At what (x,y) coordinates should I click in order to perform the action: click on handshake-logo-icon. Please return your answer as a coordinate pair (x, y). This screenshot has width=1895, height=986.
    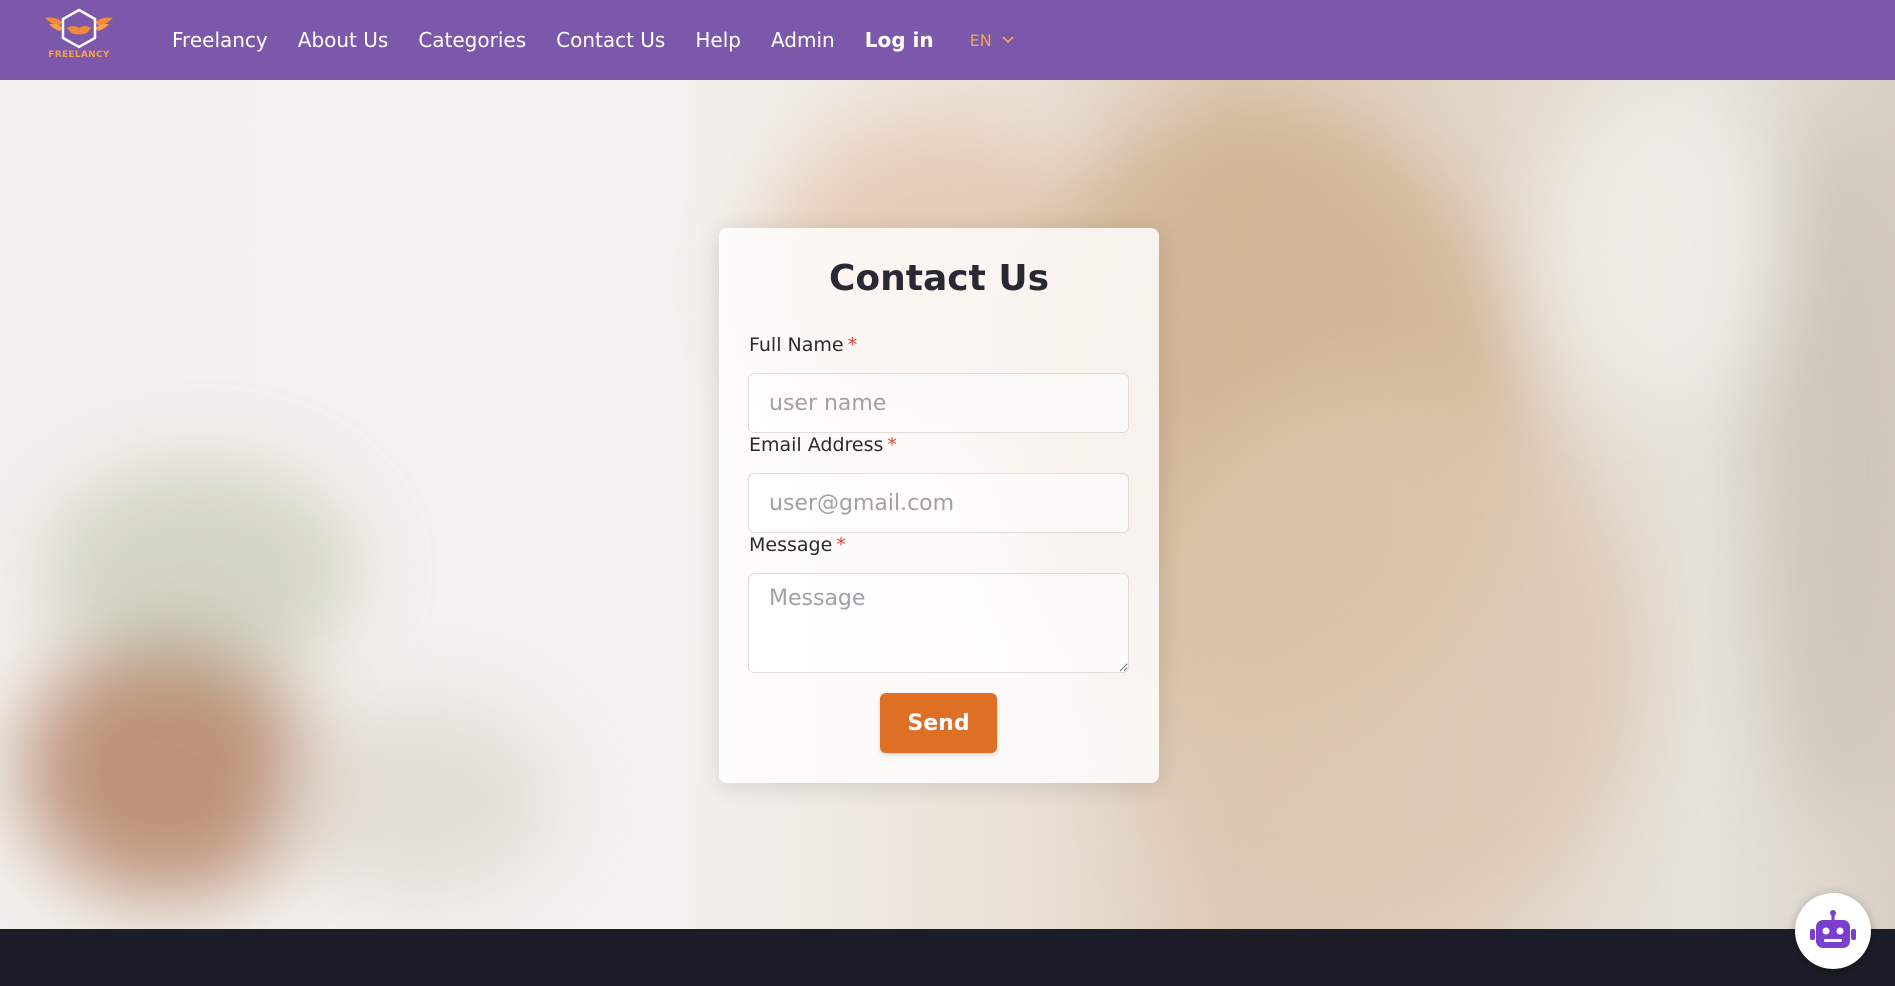
    Looking at the image, I should click on (79, 28).